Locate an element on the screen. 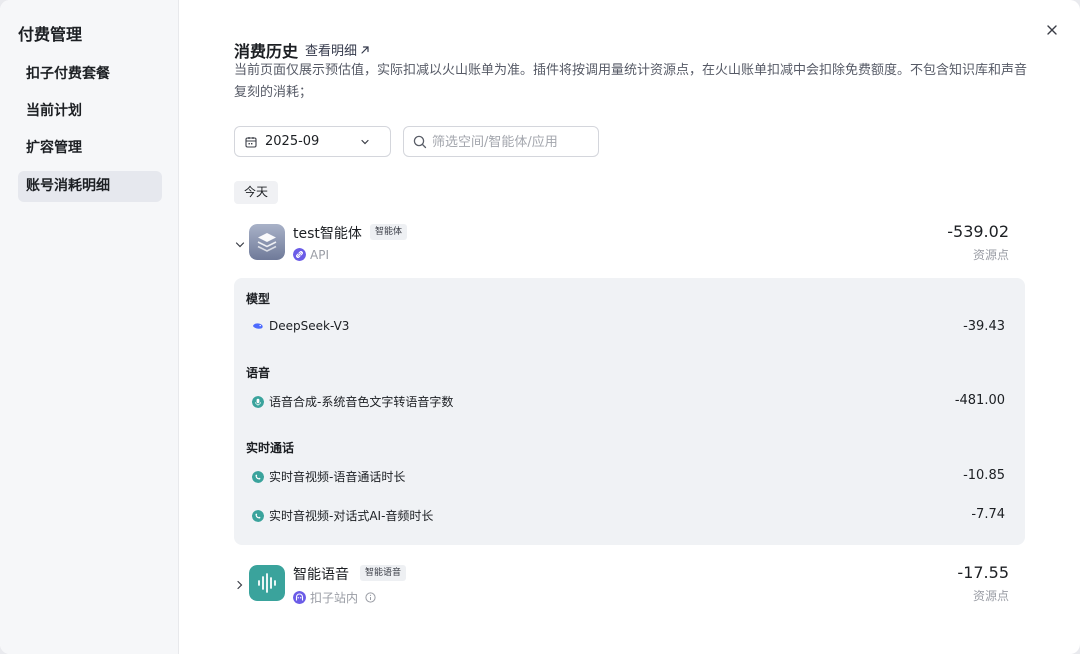  sidebar-item-current-plan: 当前计划 is located at coordinates (90, 111).